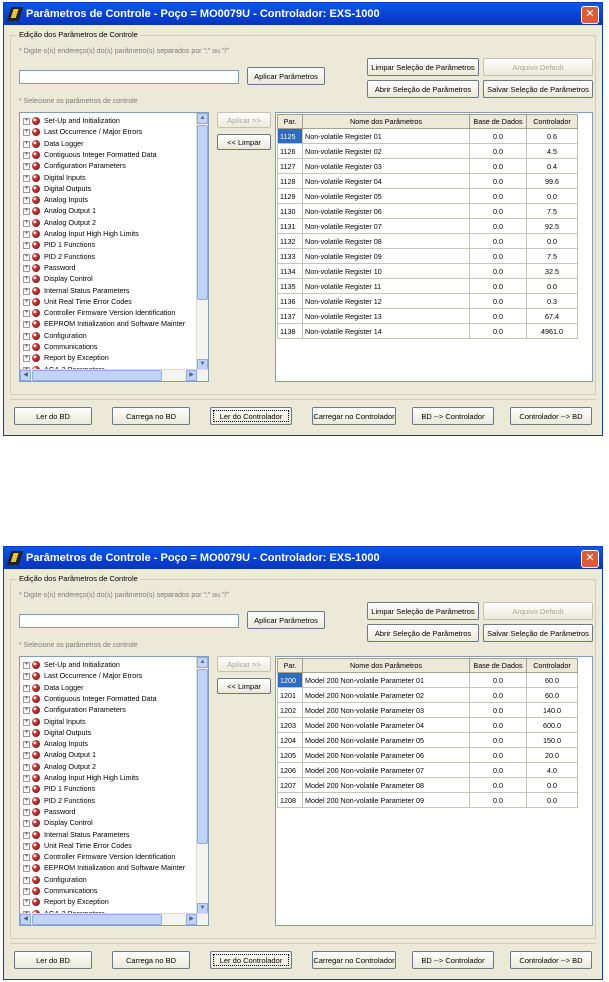  I want to click on cell-controller: 0.3, so click(552, 301).